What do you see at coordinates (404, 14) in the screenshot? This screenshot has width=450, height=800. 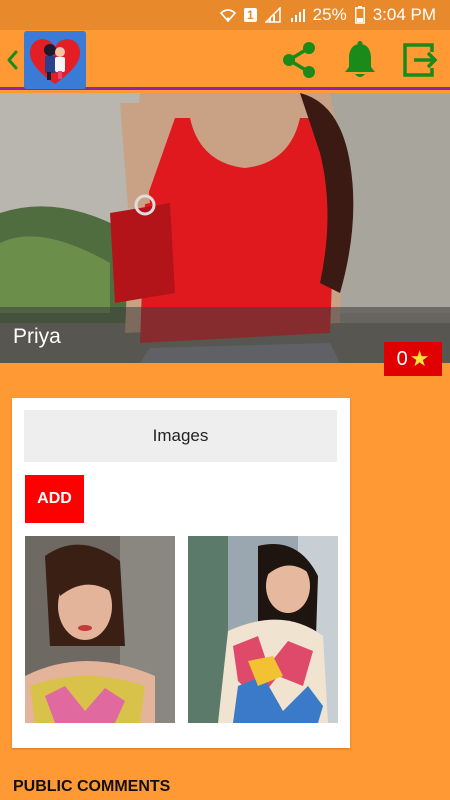 I see `clock: 3:04 PM` at bounding box center [404, 14].